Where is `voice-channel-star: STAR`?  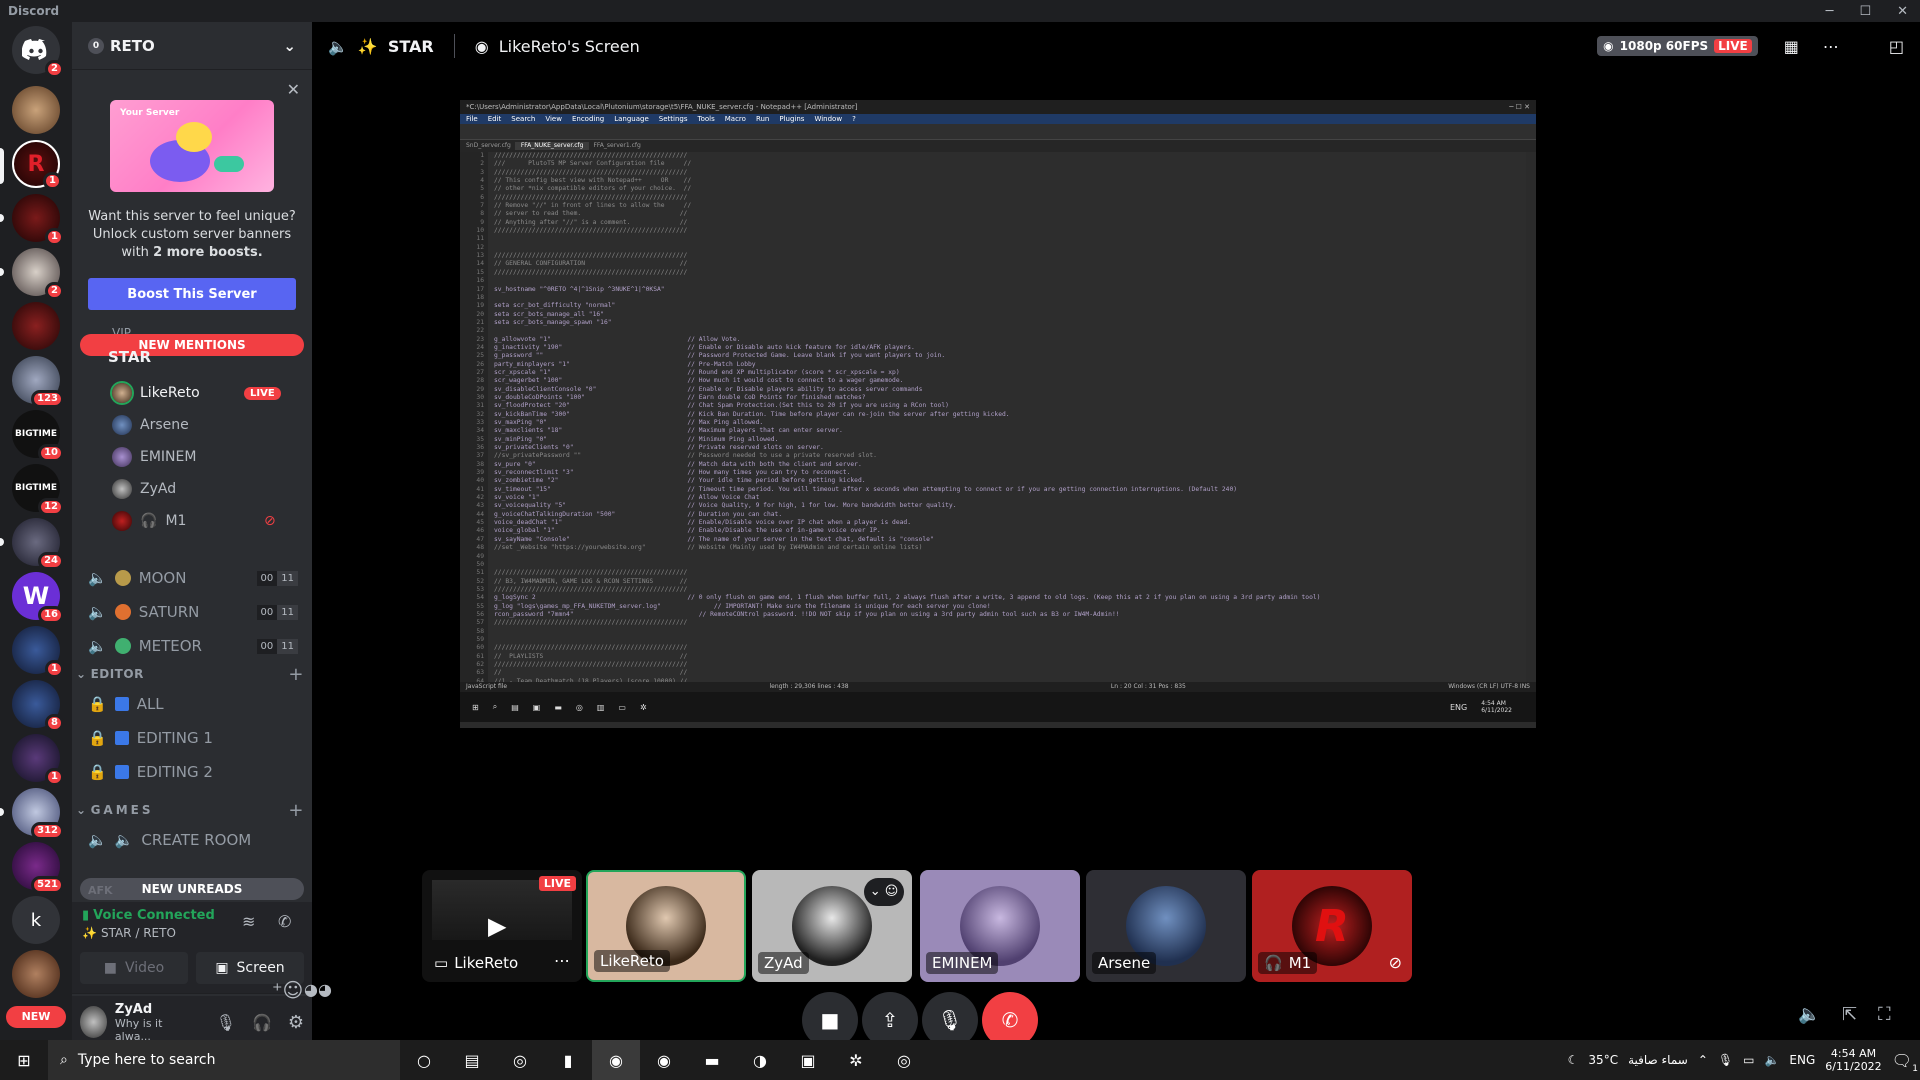 voice-channel-star: STAR is located at coordinates (129, 357).